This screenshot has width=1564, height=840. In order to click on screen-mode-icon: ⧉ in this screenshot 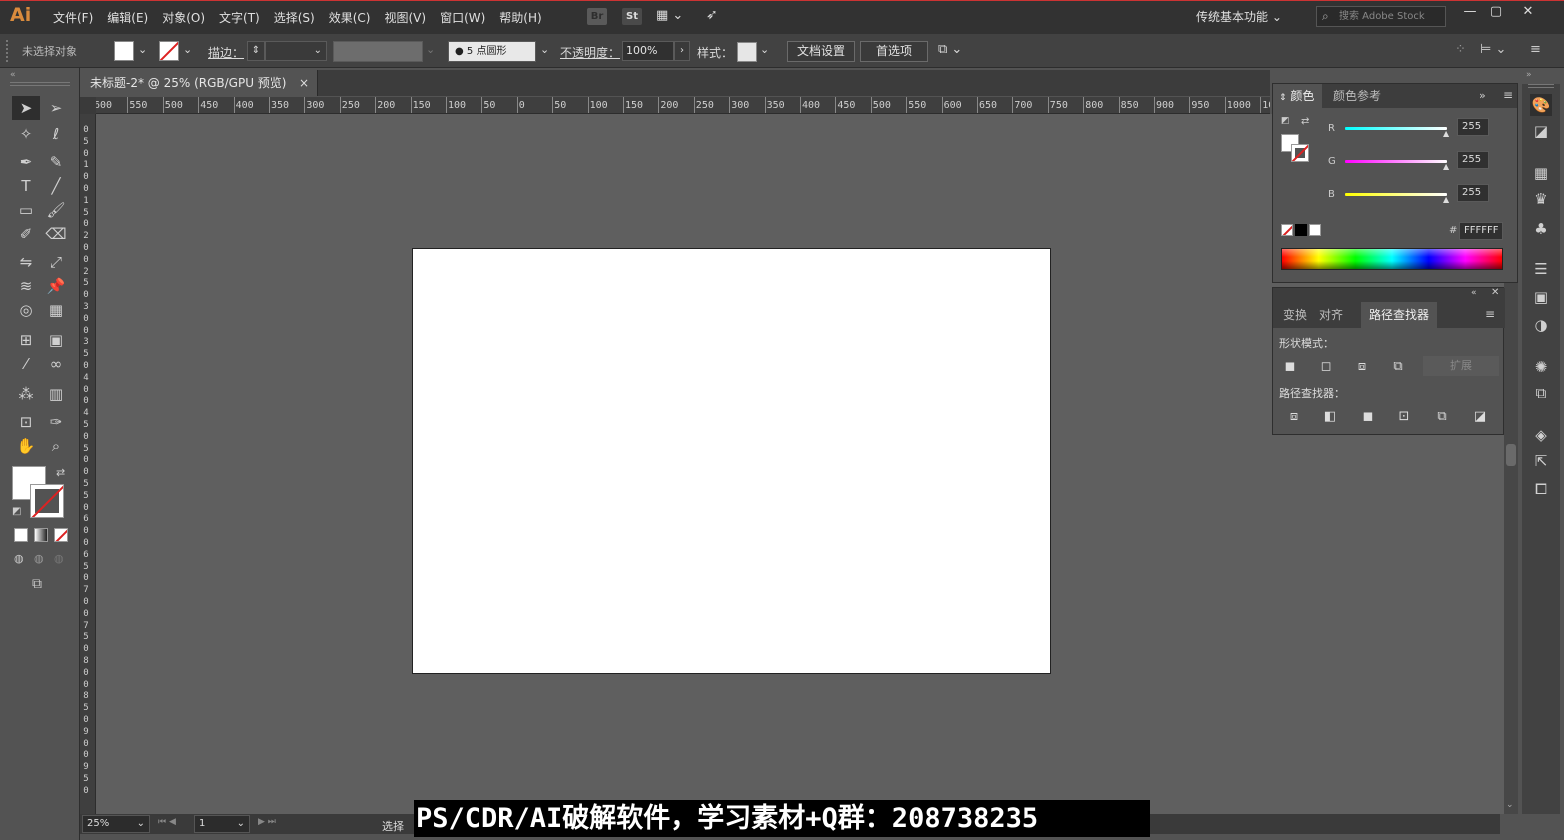, I will do `click(37, 584)`.